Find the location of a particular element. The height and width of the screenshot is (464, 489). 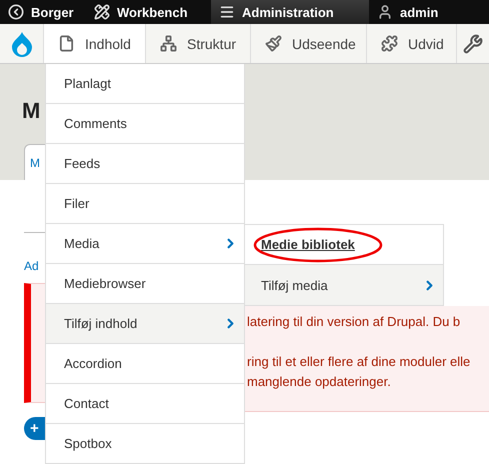

pencil-ruler-icon is located at coordinates (102, 12).